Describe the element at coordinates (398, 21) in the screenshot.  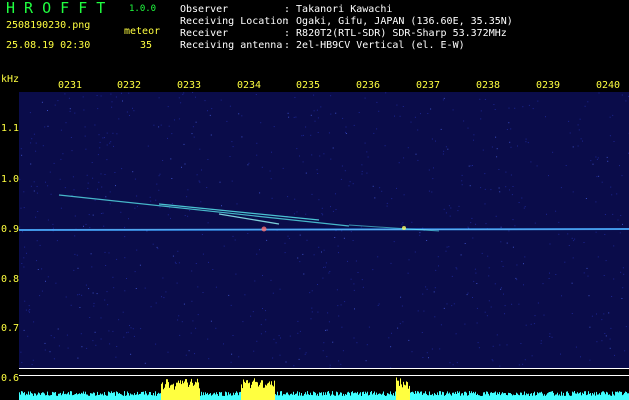
I see `location-value: : Ogaki, Gifu, JAPAN (136.60E, 35.35N)` at that location.